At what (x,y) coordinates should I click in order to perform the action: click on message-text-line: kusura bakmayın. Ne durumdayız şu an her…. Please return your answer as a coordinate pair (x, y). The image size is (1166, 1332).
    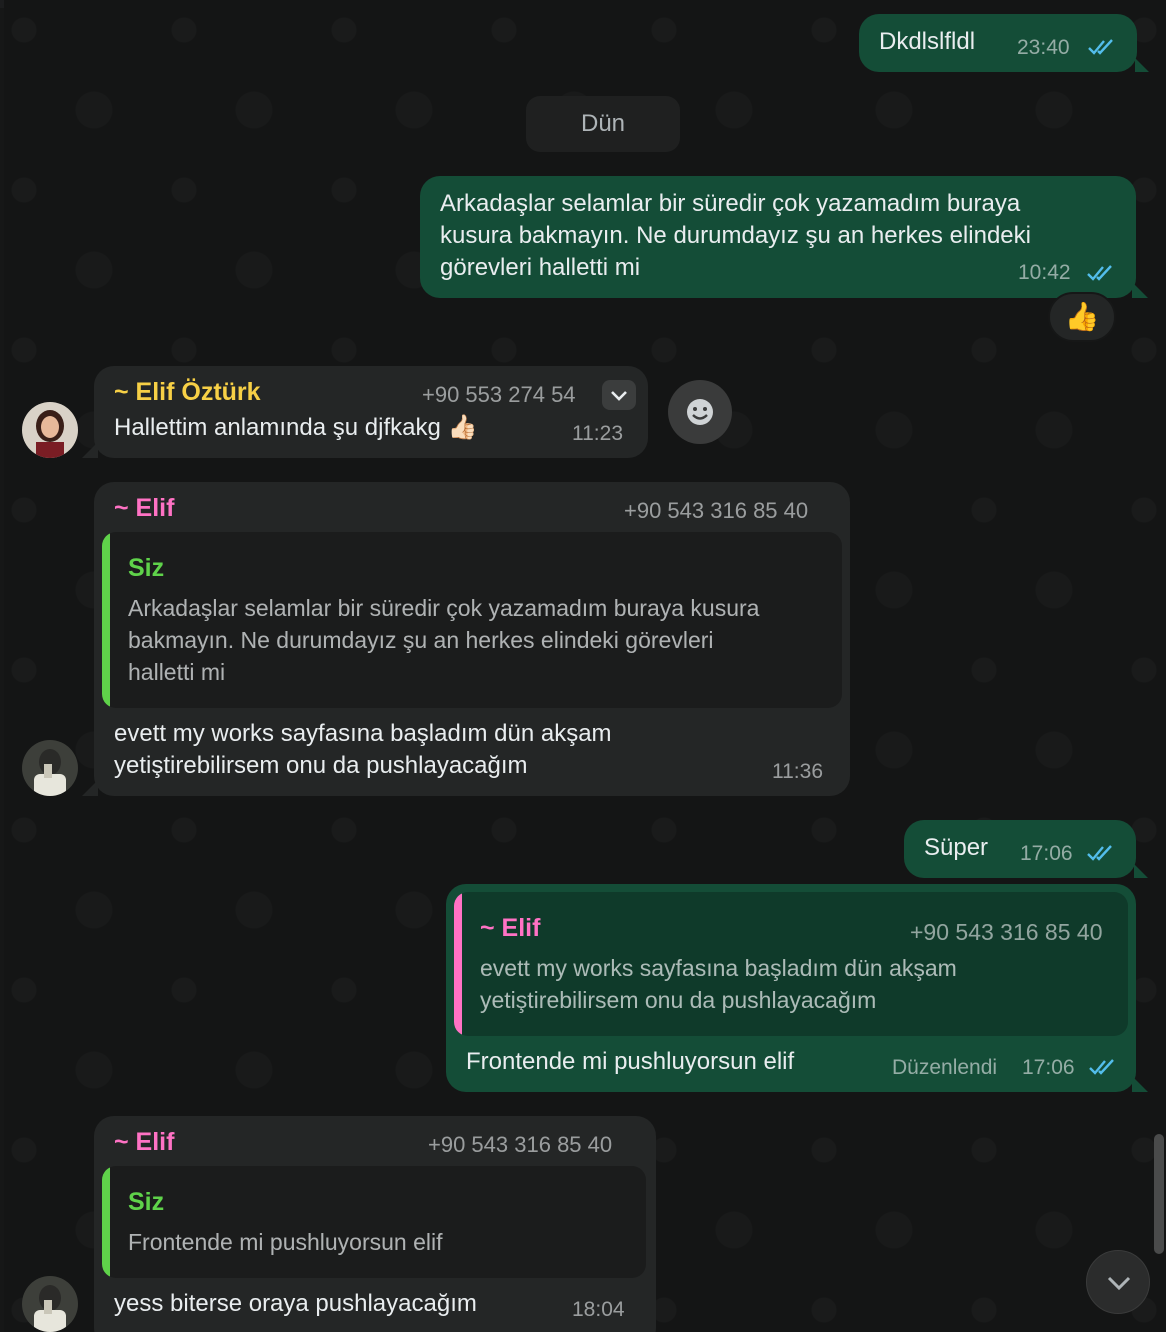
    Looking at the image, I should click on (735, 235).